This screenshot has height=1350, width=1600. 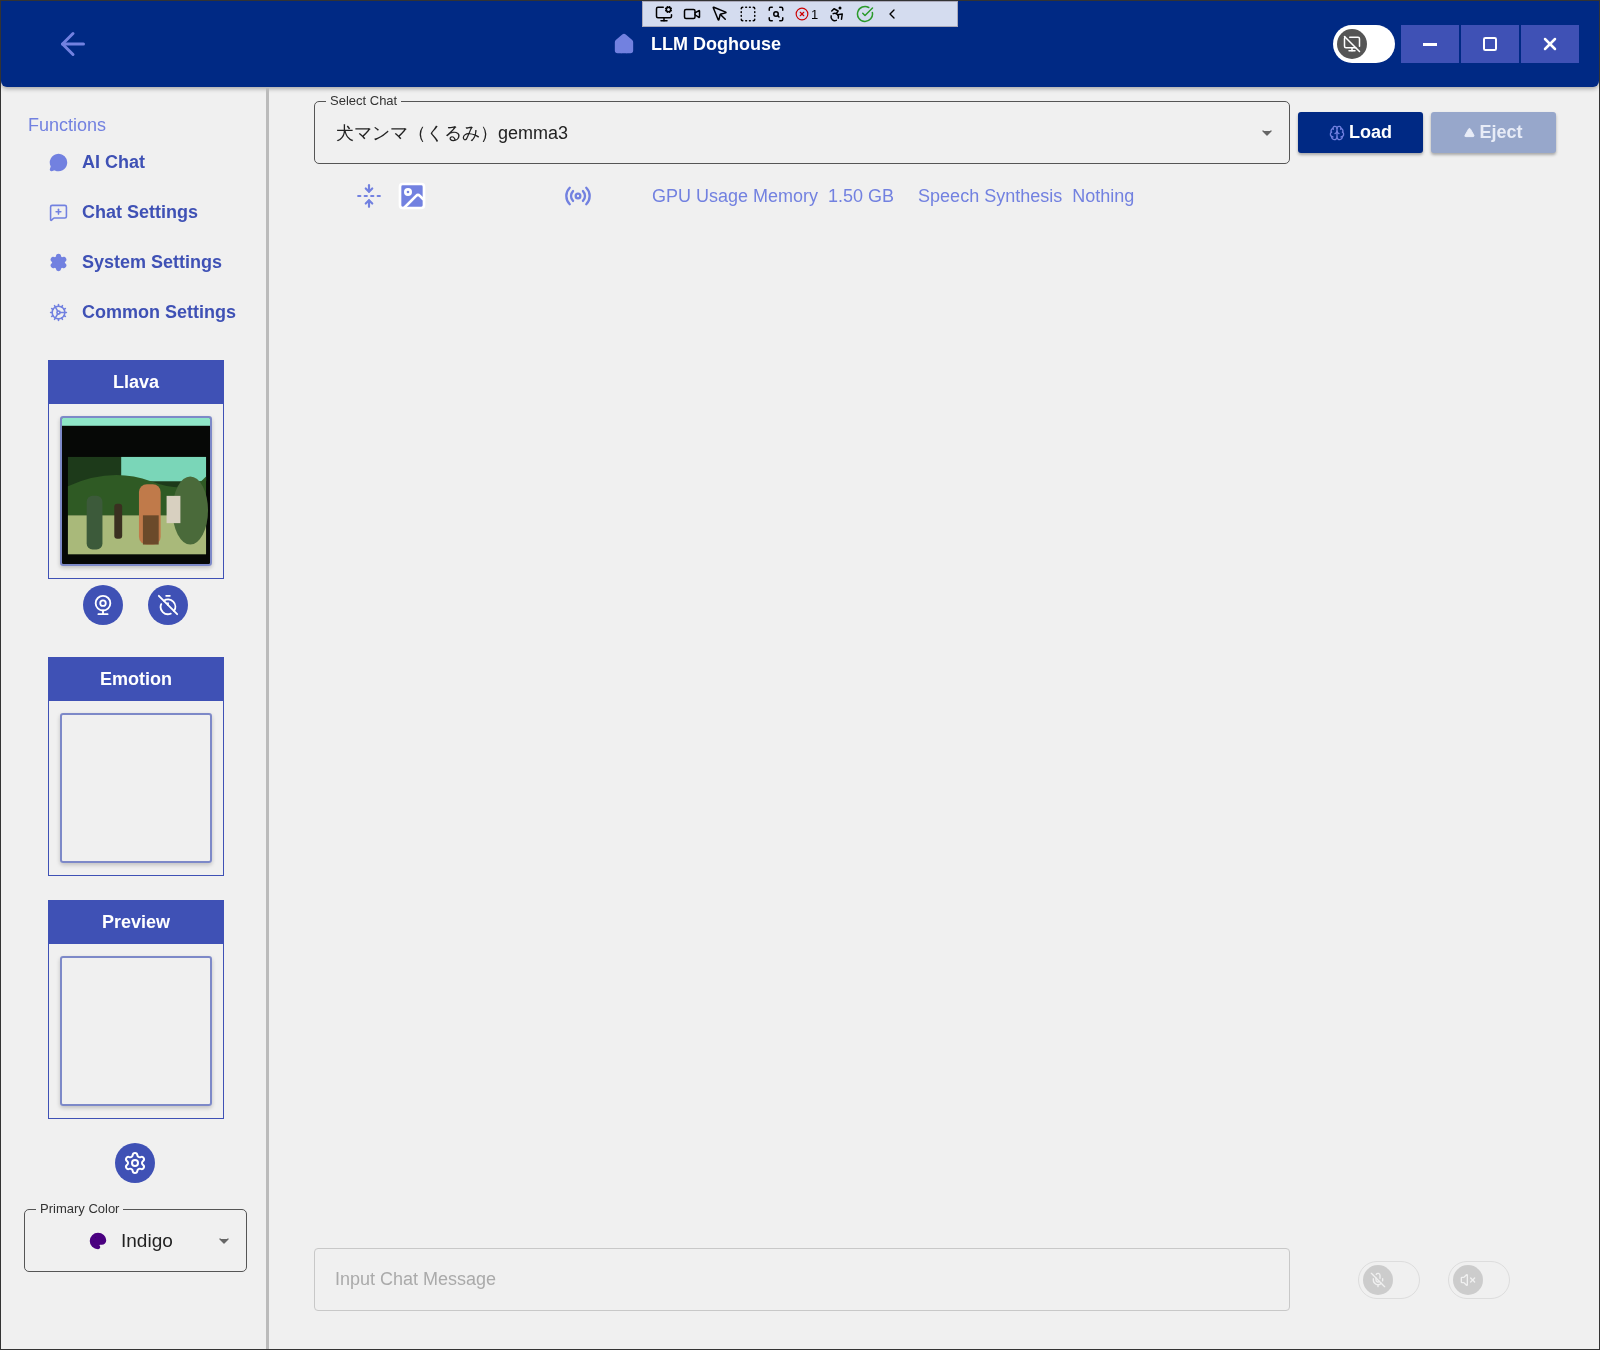 I want to click on chat-input-field: Input Chat Message, so click(x=802, y=1279).